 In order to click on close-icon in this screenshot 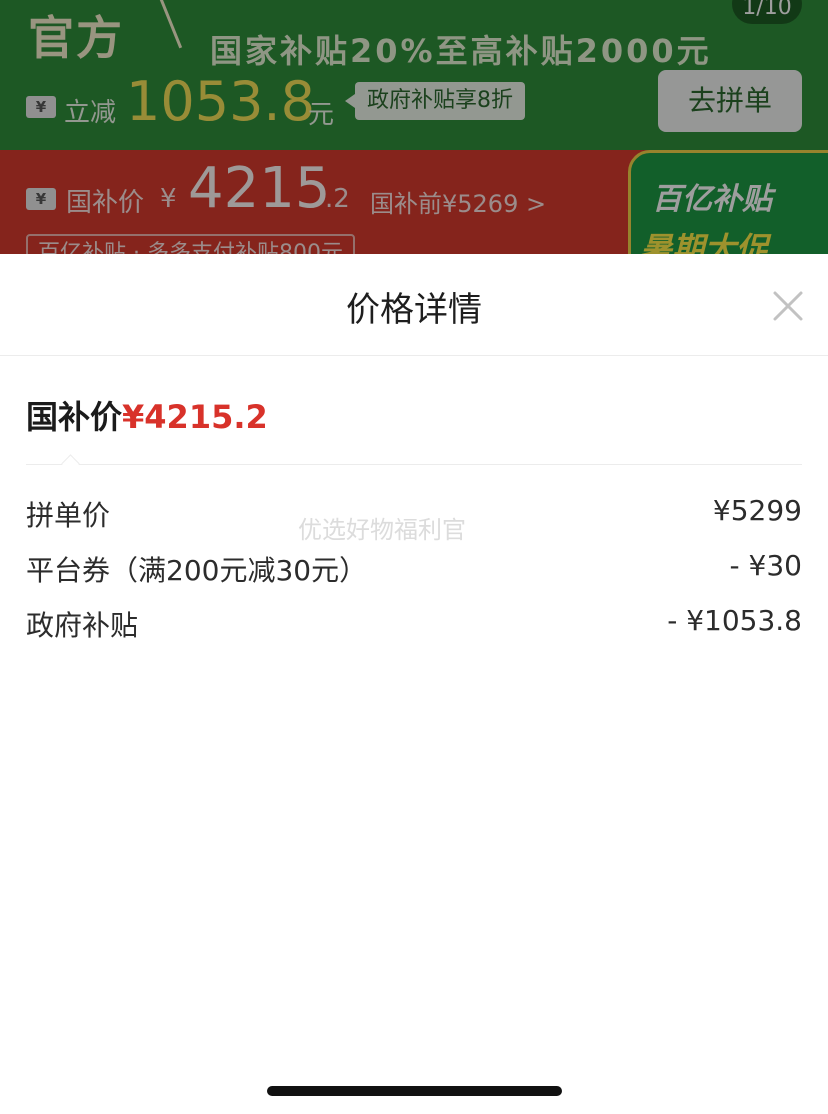, I will do `click(788, 306)`.